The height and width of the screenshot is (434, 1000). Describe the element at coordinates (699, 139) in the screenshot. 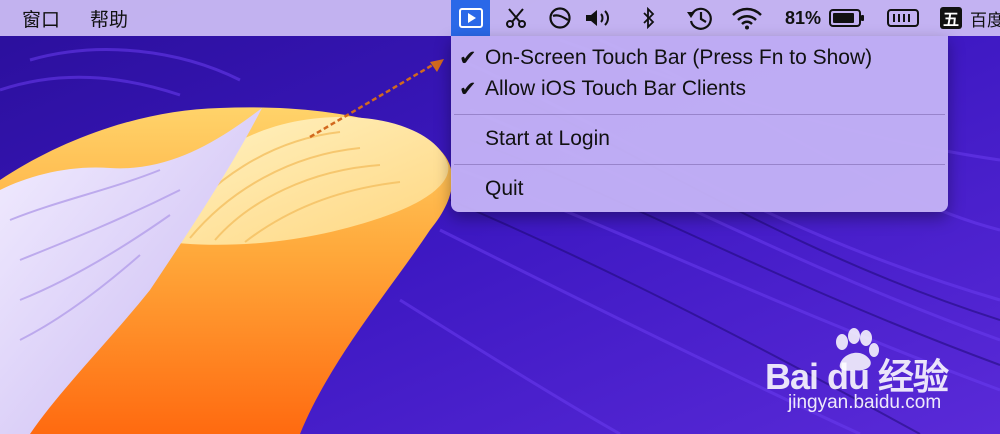

I see `menu-item-start-at-login: Start at Login` at that location.